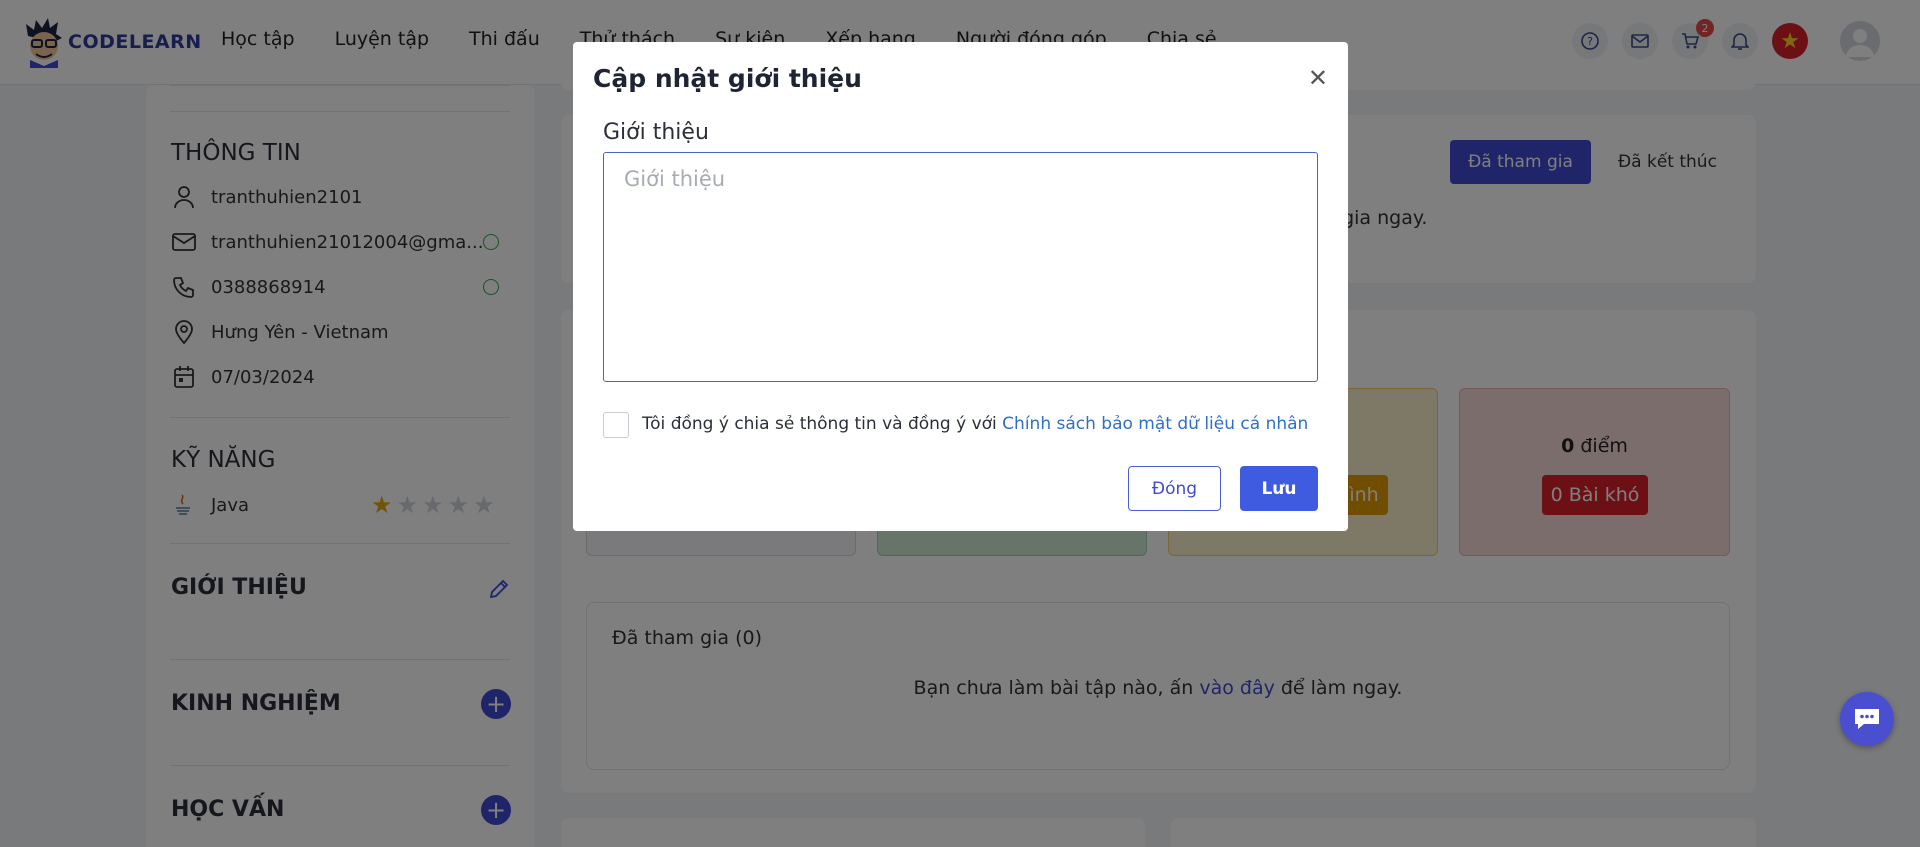  I want to click on consent-checkbox, so click(616, 425).